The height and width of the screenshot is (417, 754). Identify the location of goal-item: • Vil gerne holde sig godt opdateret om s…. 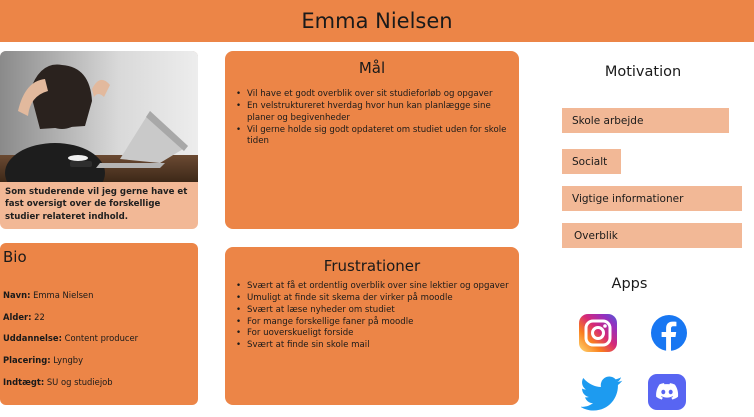
(371, 135).